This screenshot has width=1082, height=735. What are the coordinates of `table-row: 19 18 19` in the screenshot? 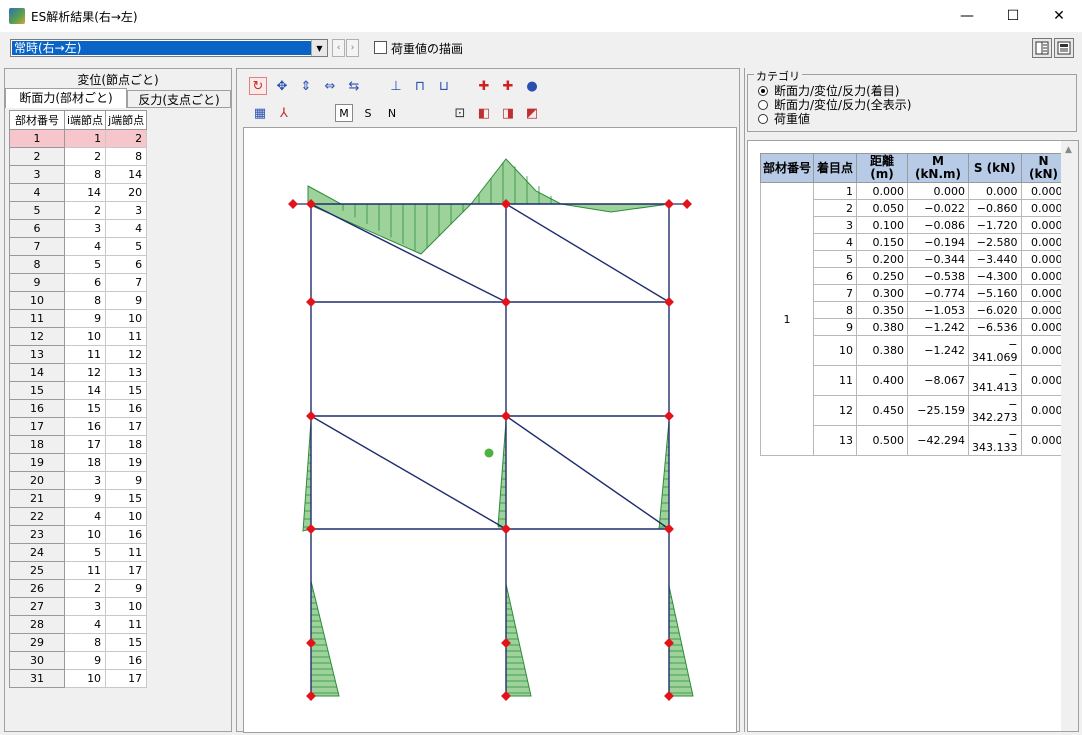 It's located at (78, 462).